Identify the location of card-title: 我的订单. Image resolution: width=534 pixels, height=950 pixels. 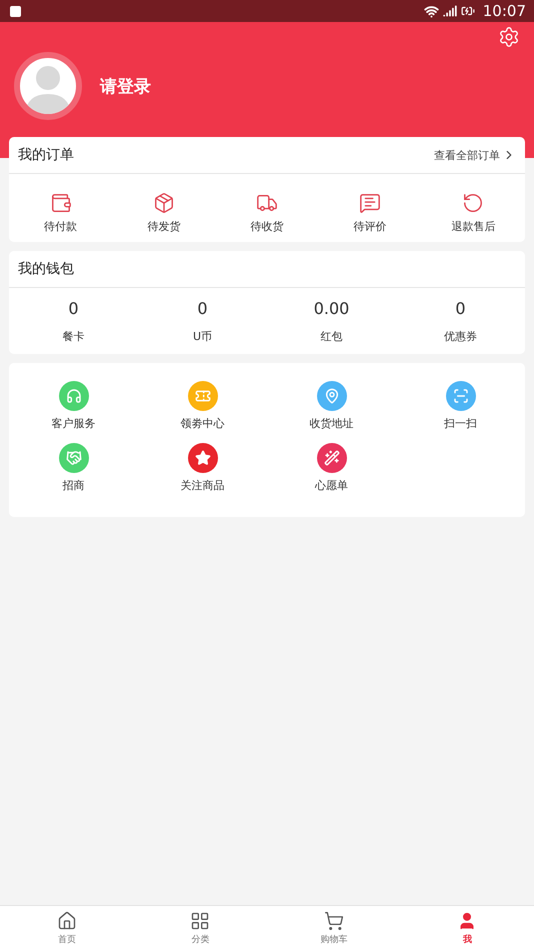
(46, 155).